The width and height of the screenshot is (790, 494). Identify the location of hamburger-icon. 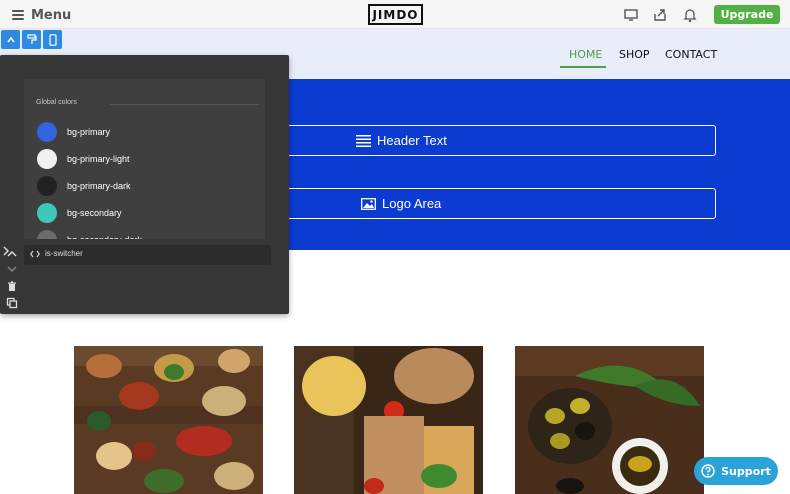
(18, 15).